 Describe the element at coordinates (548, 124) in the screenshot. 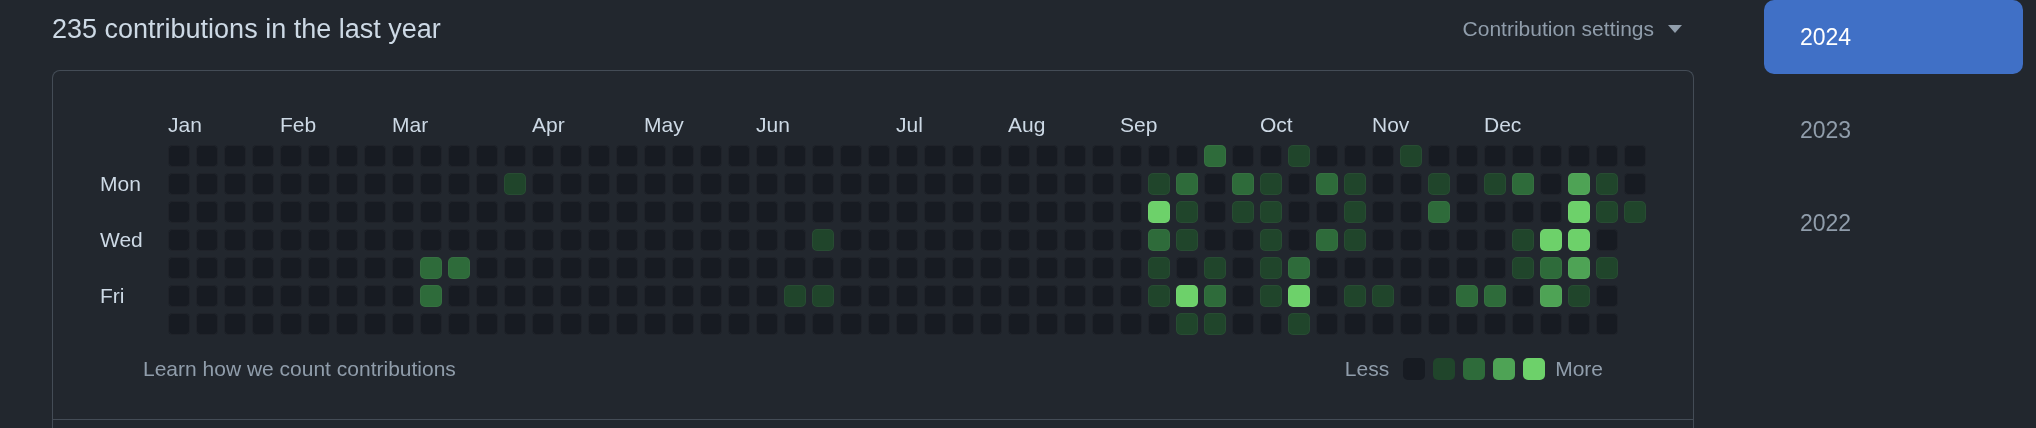

I see `month-label: Apr` at that location.